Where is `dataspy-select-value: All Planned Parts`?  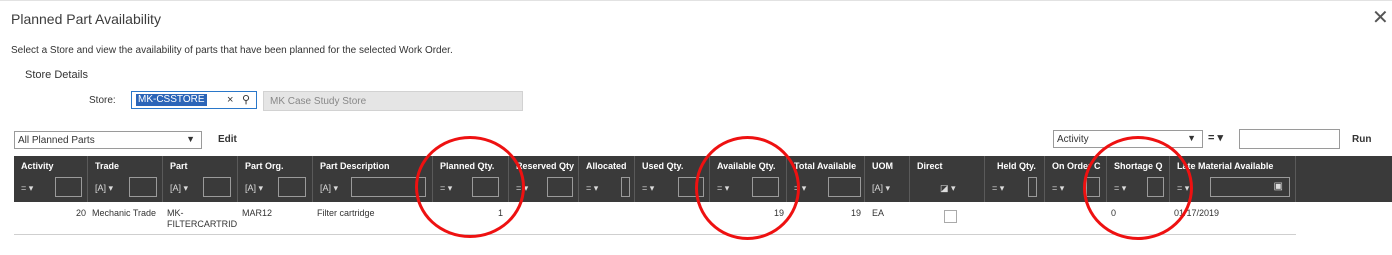
dataspy-select-value: All Planned Parts is located at coordinates (56, 140).